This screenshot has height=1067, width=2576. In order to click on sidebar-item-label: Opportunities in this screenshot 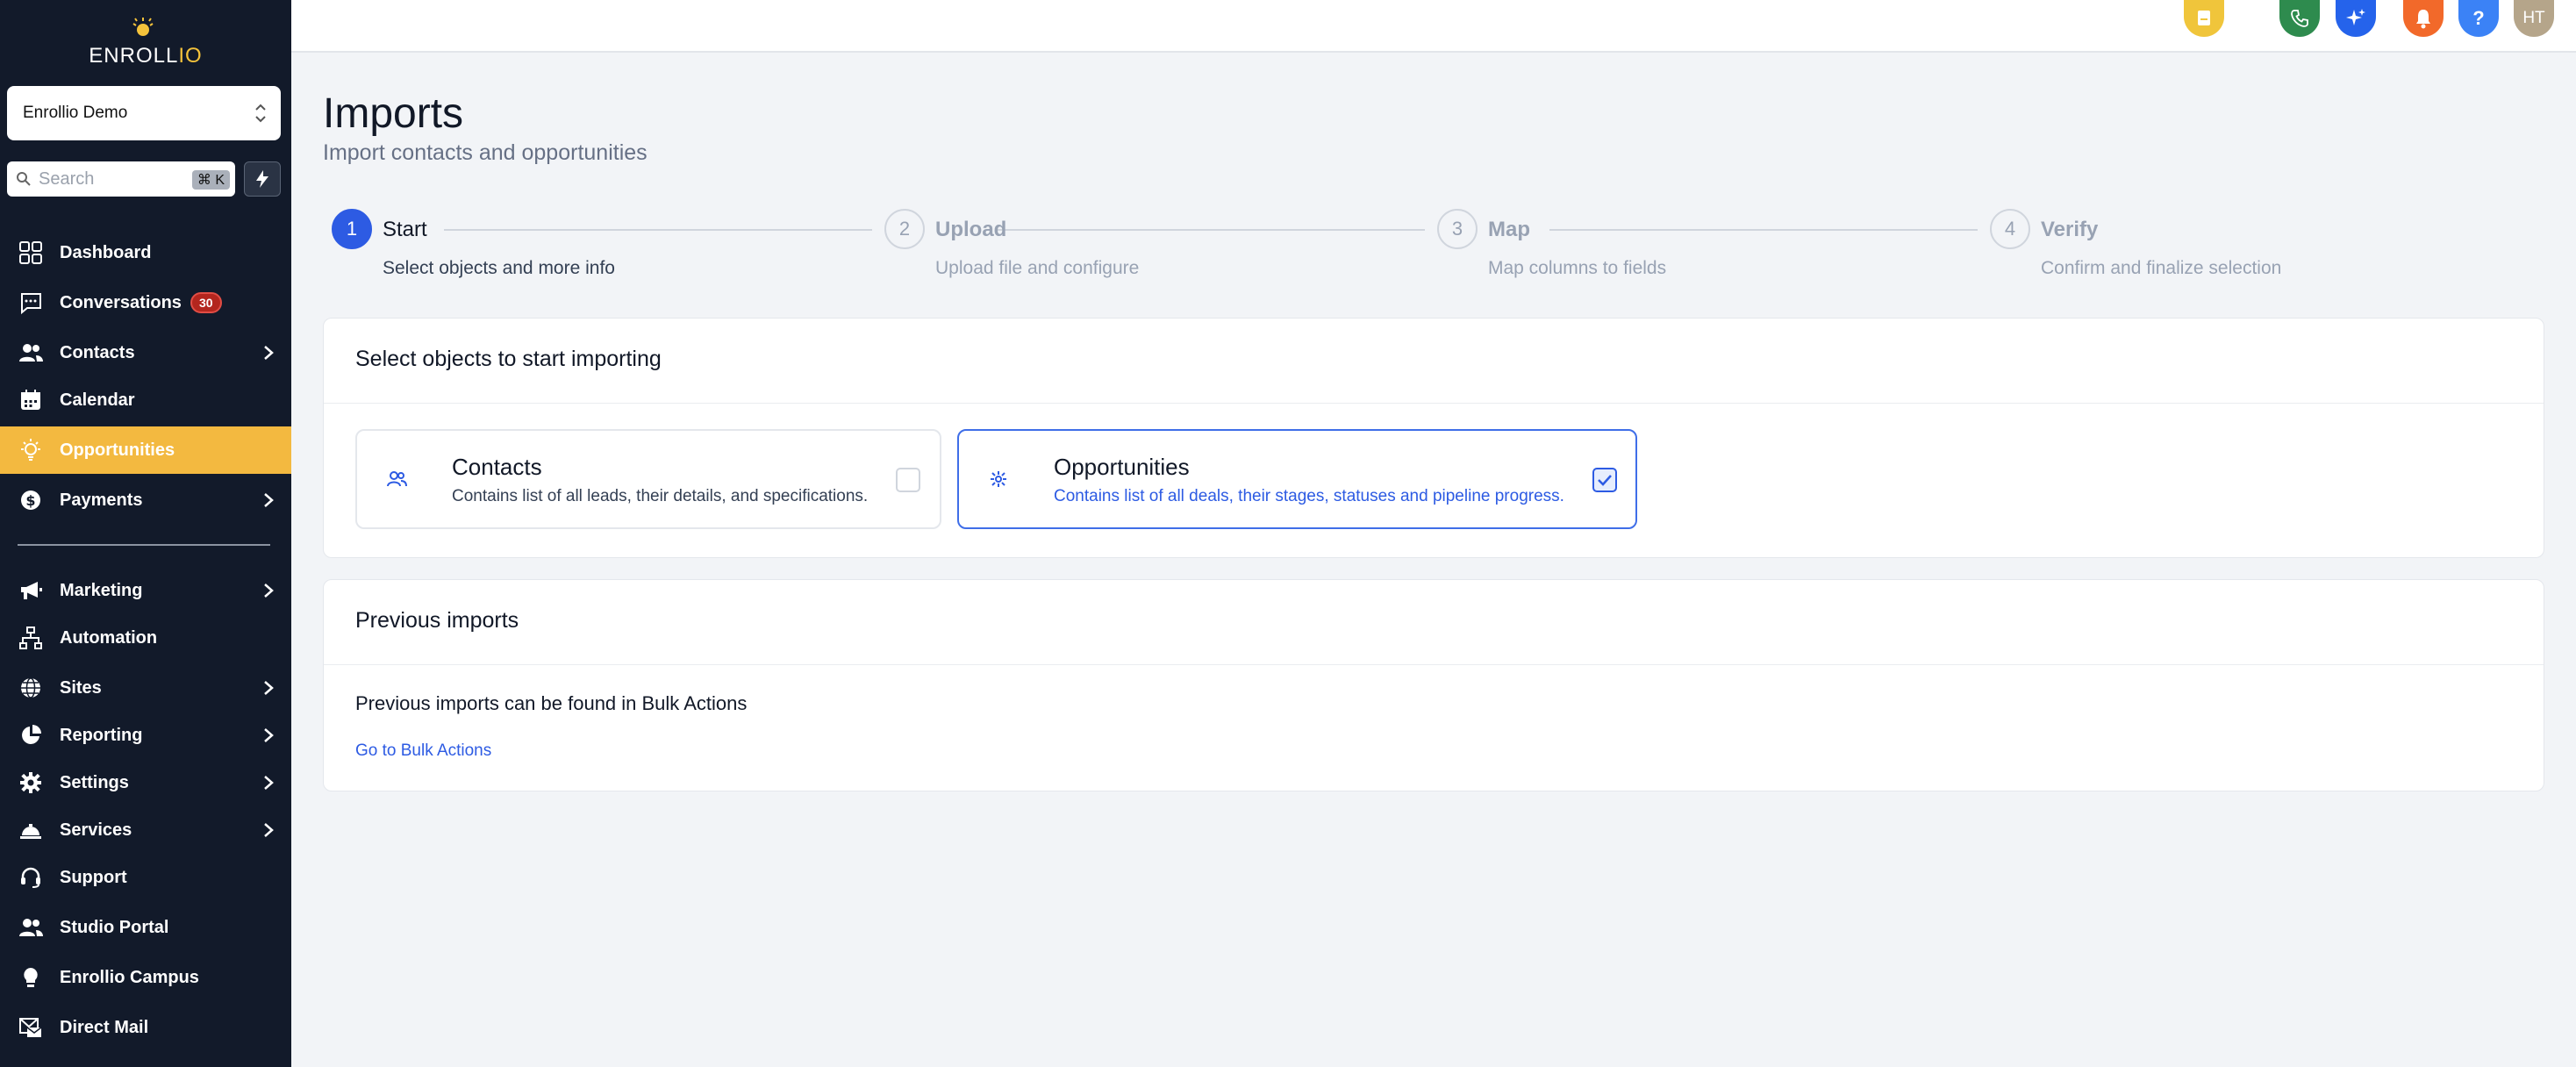, I will do `click(117, 450)`.